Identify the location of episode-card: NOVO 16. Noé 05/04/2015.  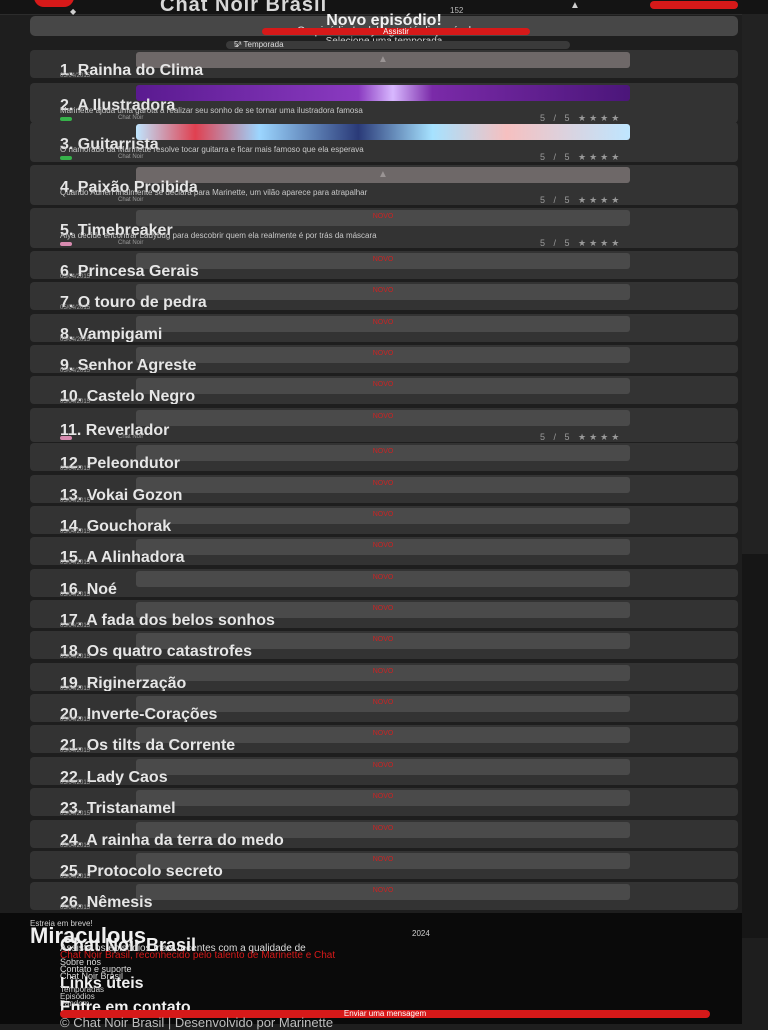
(384, 583).